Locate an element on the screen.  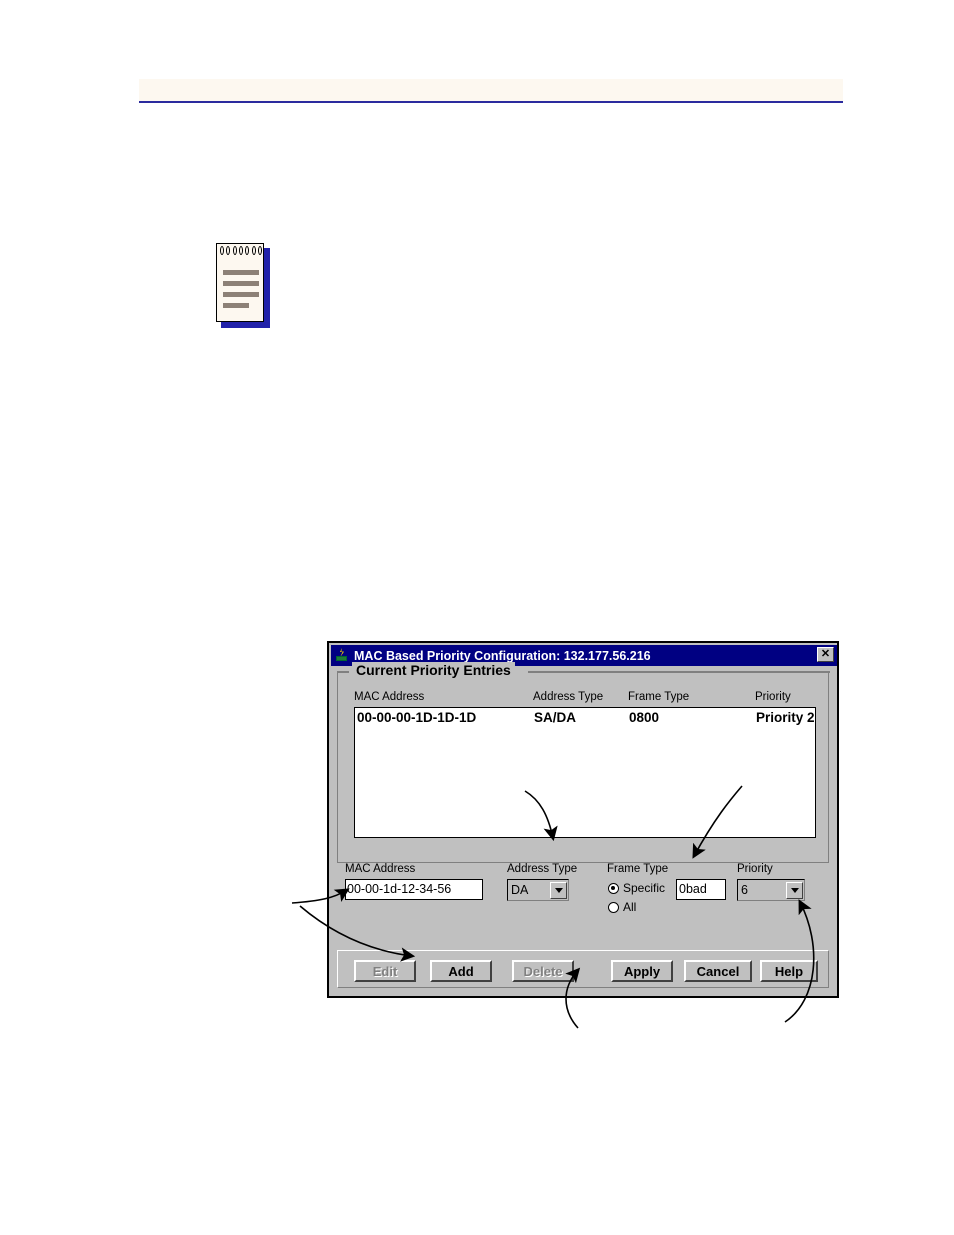
note-icon-pad is located at coordinates (240, 282).